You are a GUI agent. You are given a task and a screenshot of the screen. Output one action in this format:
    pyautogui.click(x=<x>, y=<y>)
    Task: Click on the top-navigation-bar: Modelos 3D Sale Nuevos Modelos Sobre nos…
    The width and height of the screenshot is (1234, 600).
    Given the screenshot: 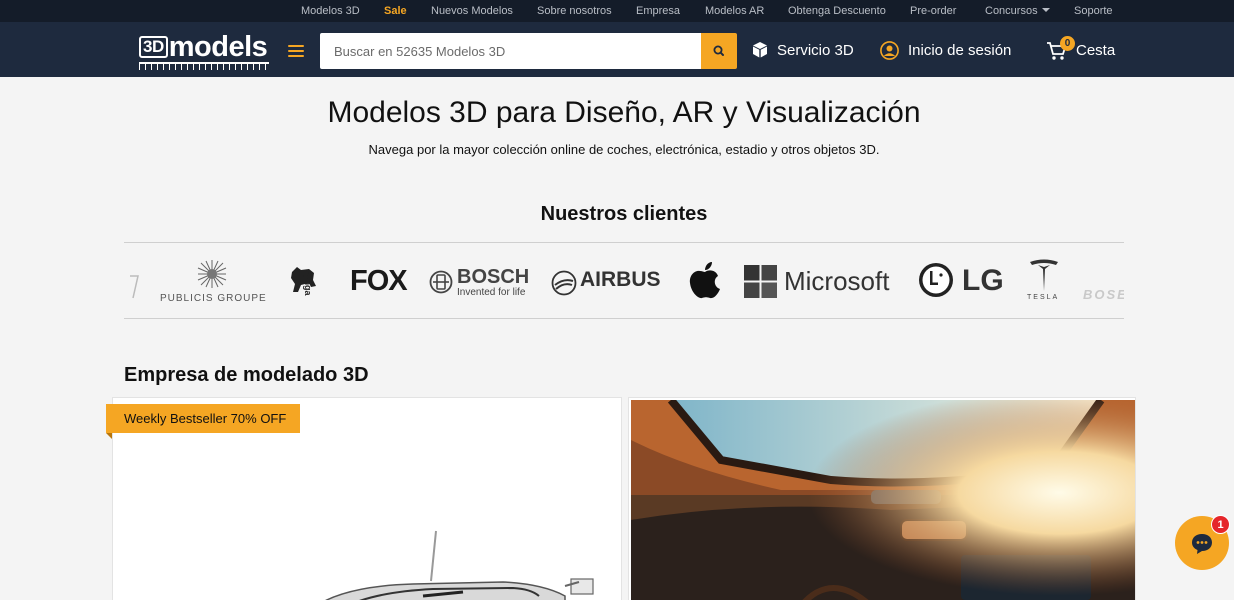 What is the action you would take?
    pyautogui.click(x=617, y=11)
    